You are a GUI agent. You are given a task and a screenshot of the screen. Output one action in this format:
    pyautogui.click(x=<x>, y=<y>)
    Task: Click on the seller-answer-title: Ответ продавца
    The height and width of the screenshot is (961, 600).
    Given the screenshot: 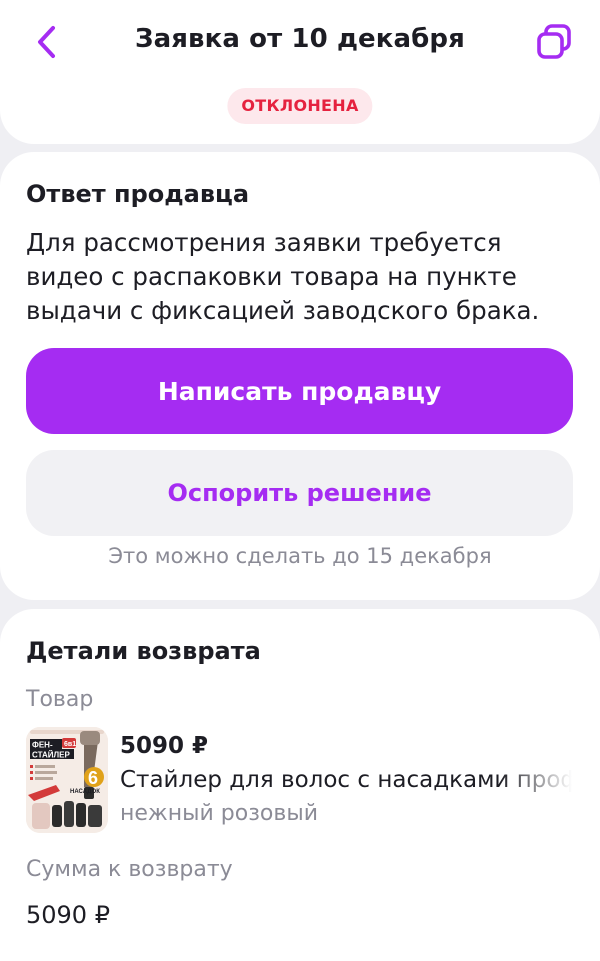 What is the action you would take?
    pyautogui.click(x=138, y=194)
    